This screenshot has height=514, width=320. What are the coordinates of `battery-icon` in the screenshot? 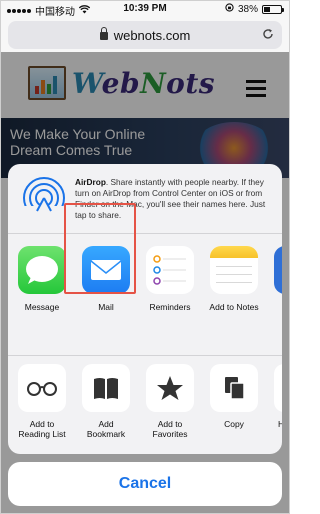 It's located at (273, 9).